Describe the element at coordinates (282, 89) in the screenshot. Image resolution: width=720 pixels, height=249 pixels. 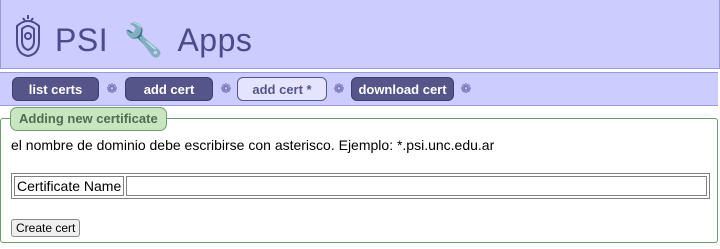
I see `tab-add-cert-active: add cert *` at that location.